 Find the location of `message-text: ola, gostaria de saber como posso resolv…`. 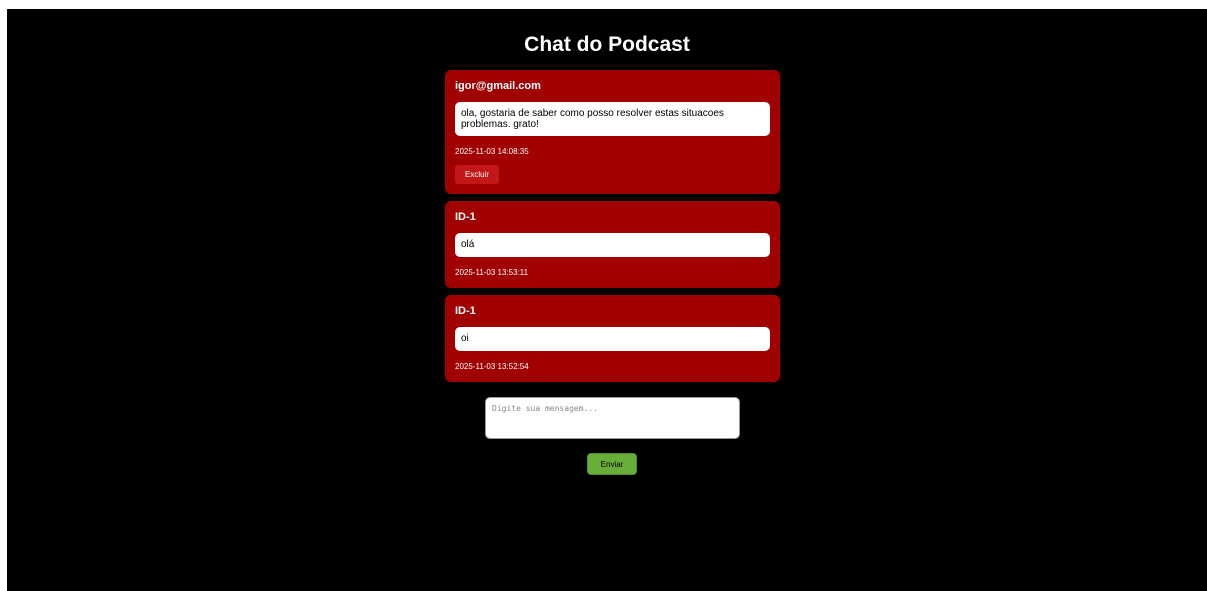

message-text: ola, gostaria de saber como posso resolv… is located at coordinates (612, 119).